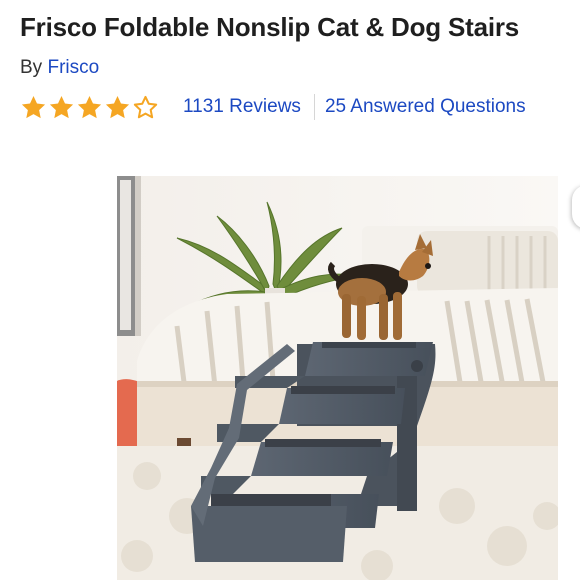 The image size is (580, 580). Describe the element at coordinates (31, 67) in the screenshot. I see `by-label: By` at that location.